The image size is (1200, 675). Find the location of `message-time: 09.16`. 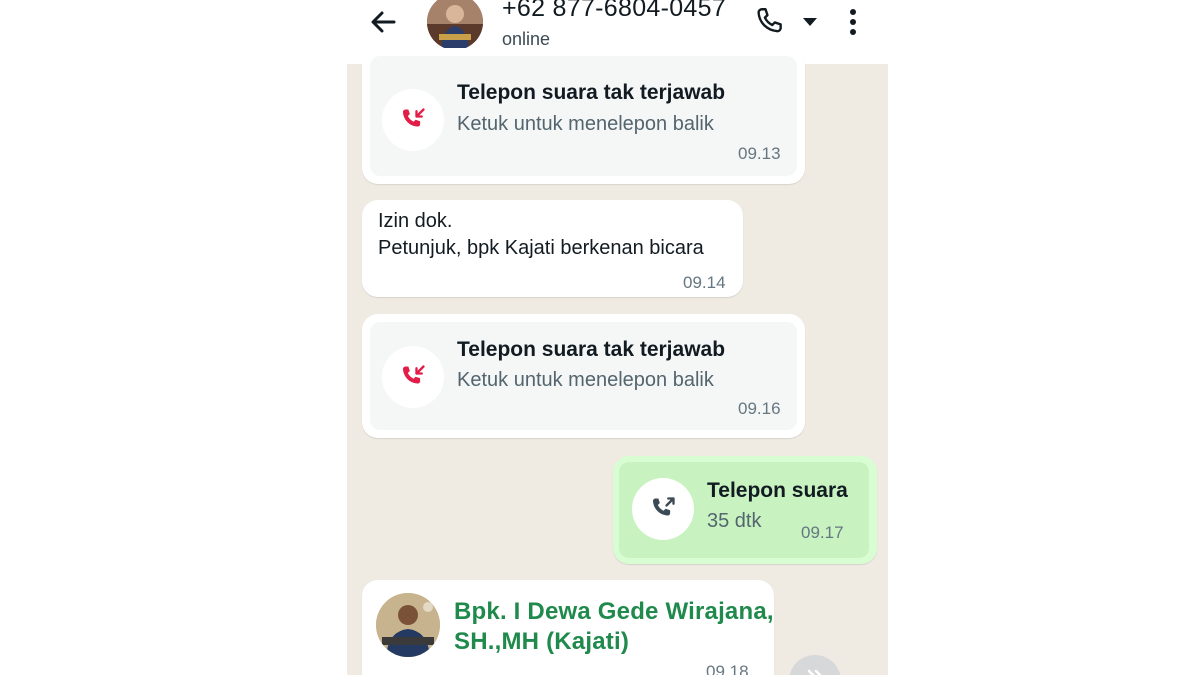

message-time: 09.16 is located at coordinates (759, 408).